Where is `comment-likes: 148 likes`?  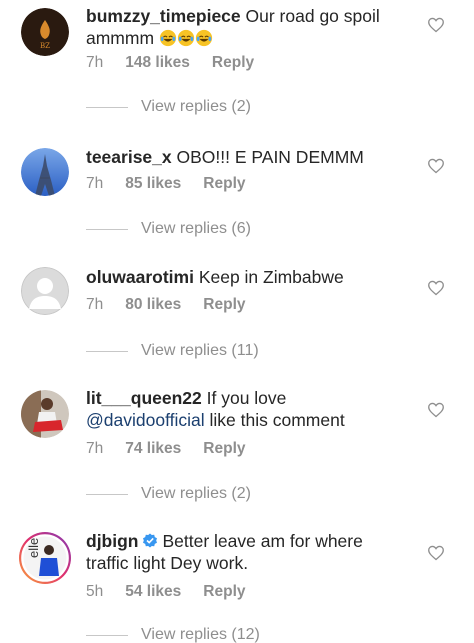 comment-likes: 148 likes is located at coordinates (157, 63).